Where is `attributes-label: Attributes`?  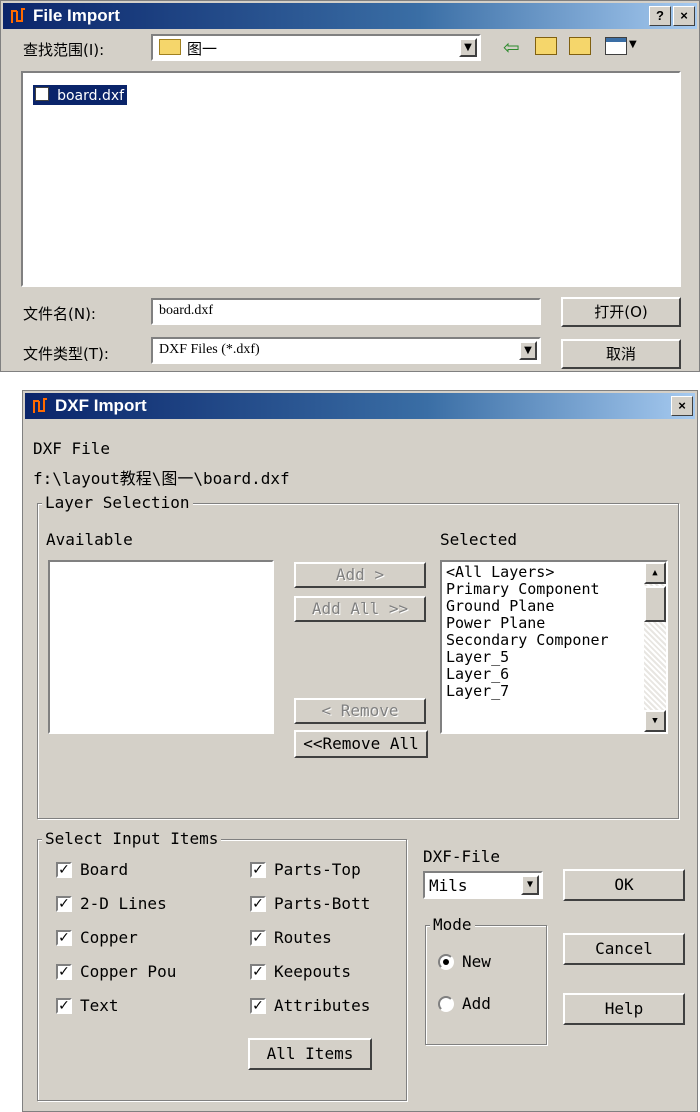 attributes-label: Attributes is located at coordinates (322, 1005).